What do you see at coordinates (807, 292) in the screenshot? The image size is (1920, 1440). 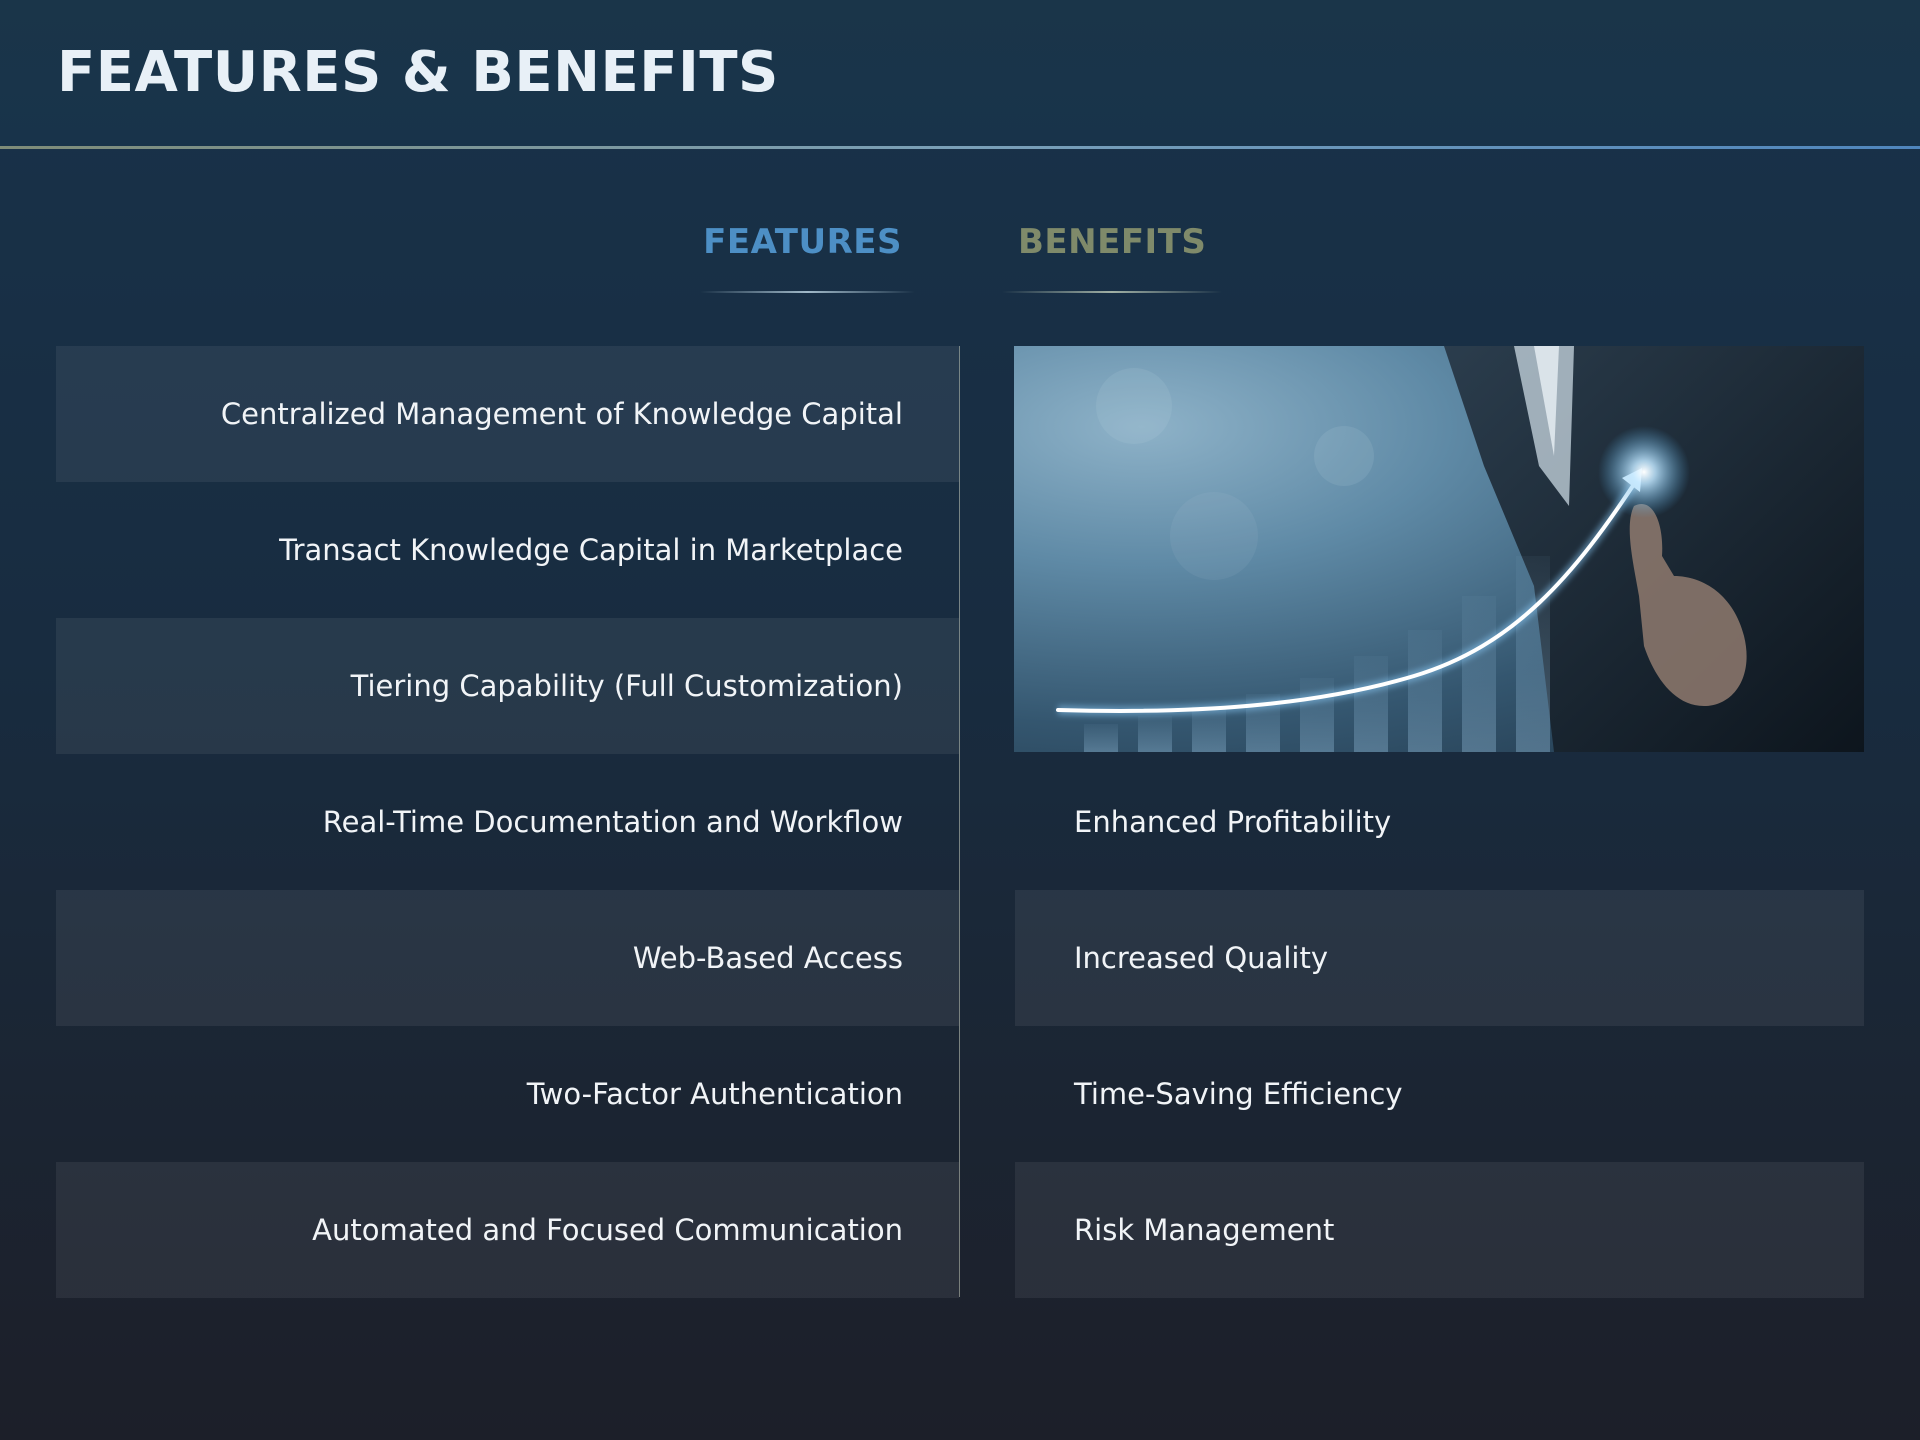 I see `features-header-underline` at bounding box center [807, 292].